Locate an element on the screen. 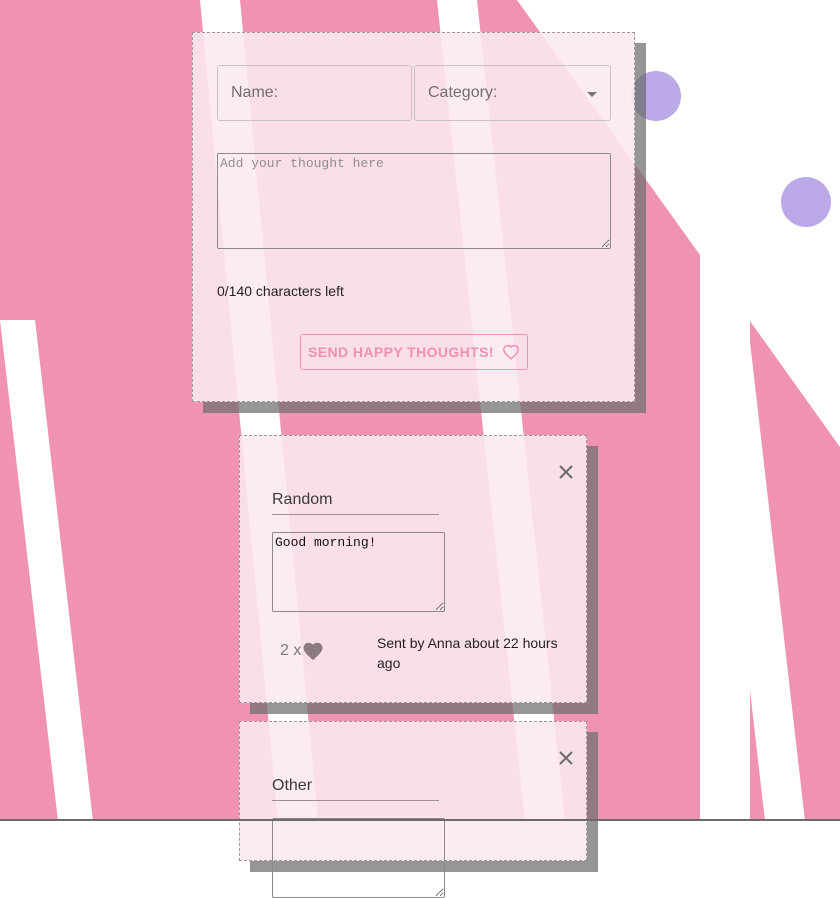  send-happy-thoughts-button: SEND HAPPY THOUGHTS! is located at coordinates (414, 352).